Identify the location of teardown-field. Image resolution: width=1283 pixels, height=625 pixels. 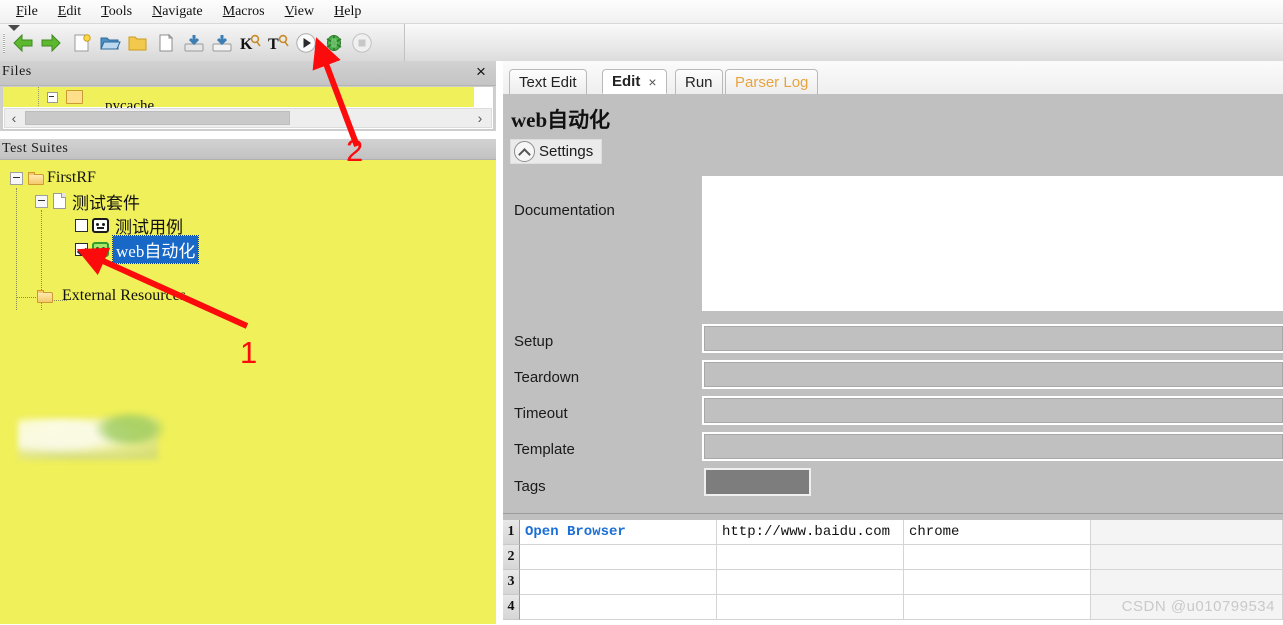
(992, 374).